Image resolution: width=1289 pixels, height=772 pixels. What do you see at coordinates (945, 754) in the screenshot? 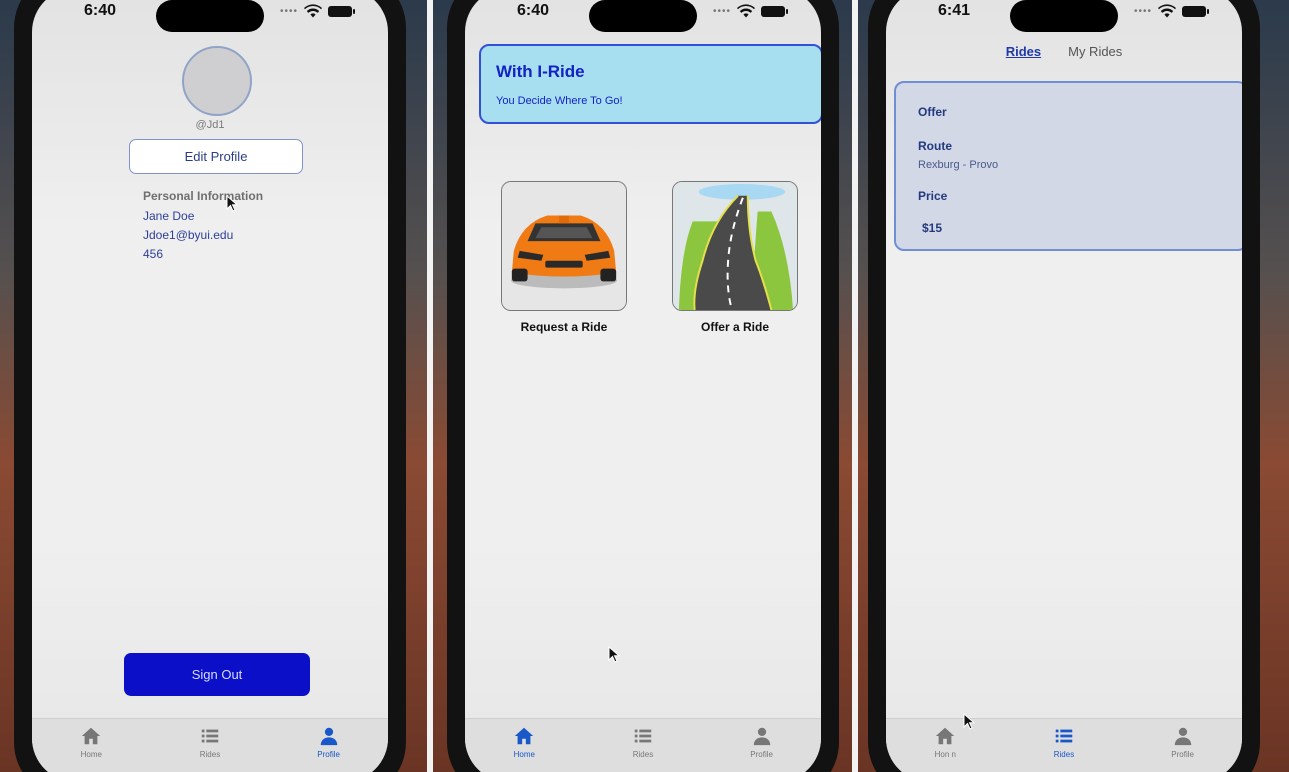
I see `tab-home-label: Hon n` at bounding box center [945, 754].